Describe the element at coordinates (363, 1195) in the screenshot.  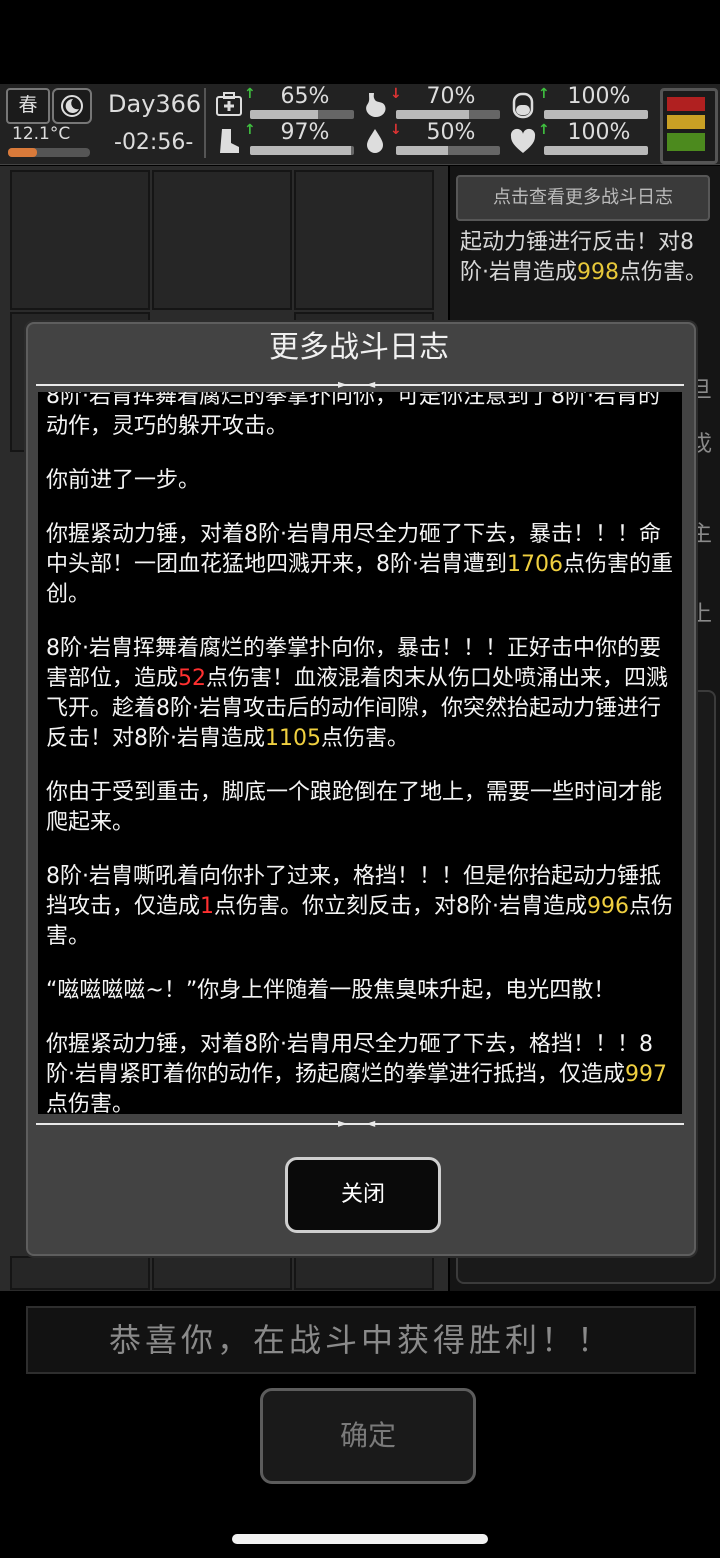
I see `close-button: 关闭` at that location.